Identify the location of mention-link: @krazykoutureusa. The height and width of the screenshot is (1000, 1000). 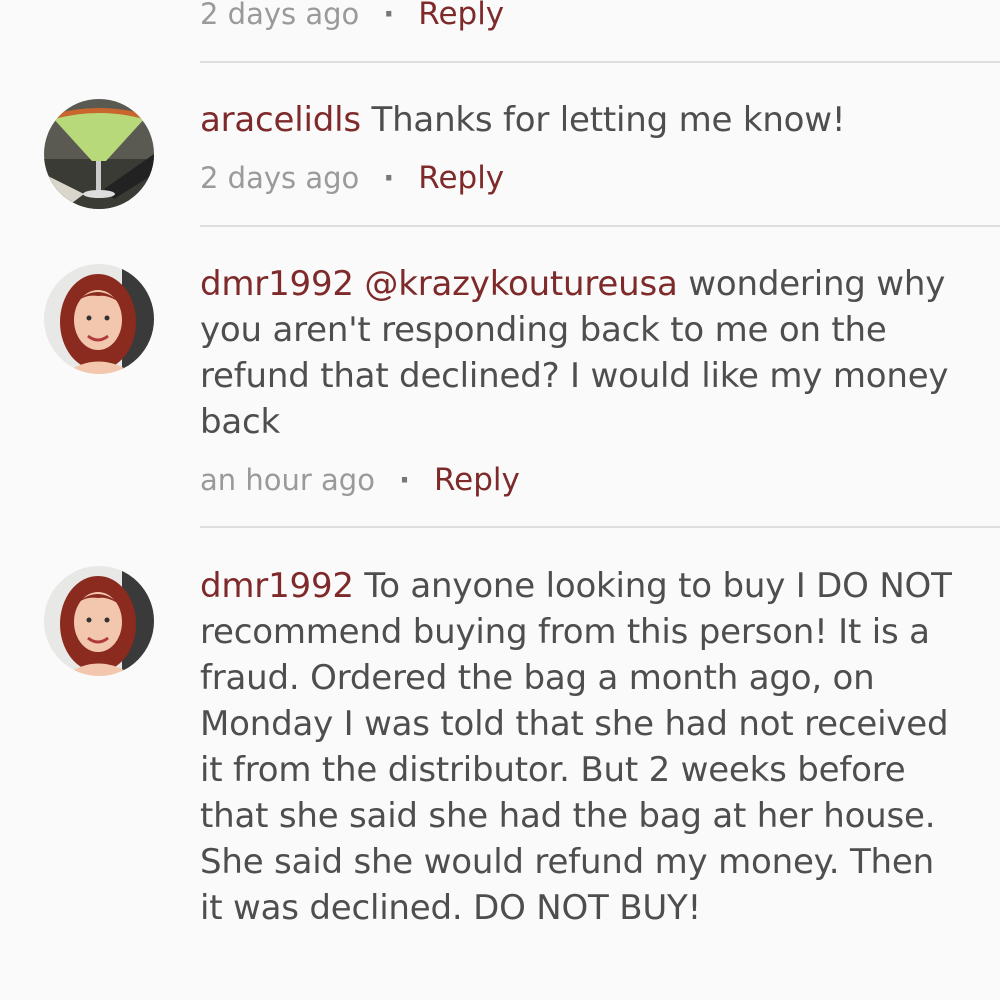
(520, 284).